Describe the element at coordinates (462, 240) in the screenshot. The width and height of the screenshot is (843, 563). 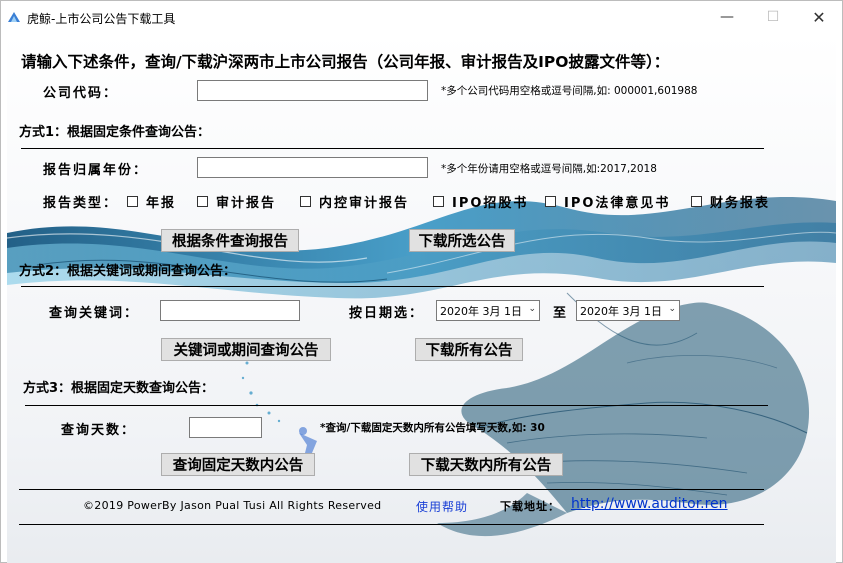
I see `download-selected-button: 下载所选公告` at that location.